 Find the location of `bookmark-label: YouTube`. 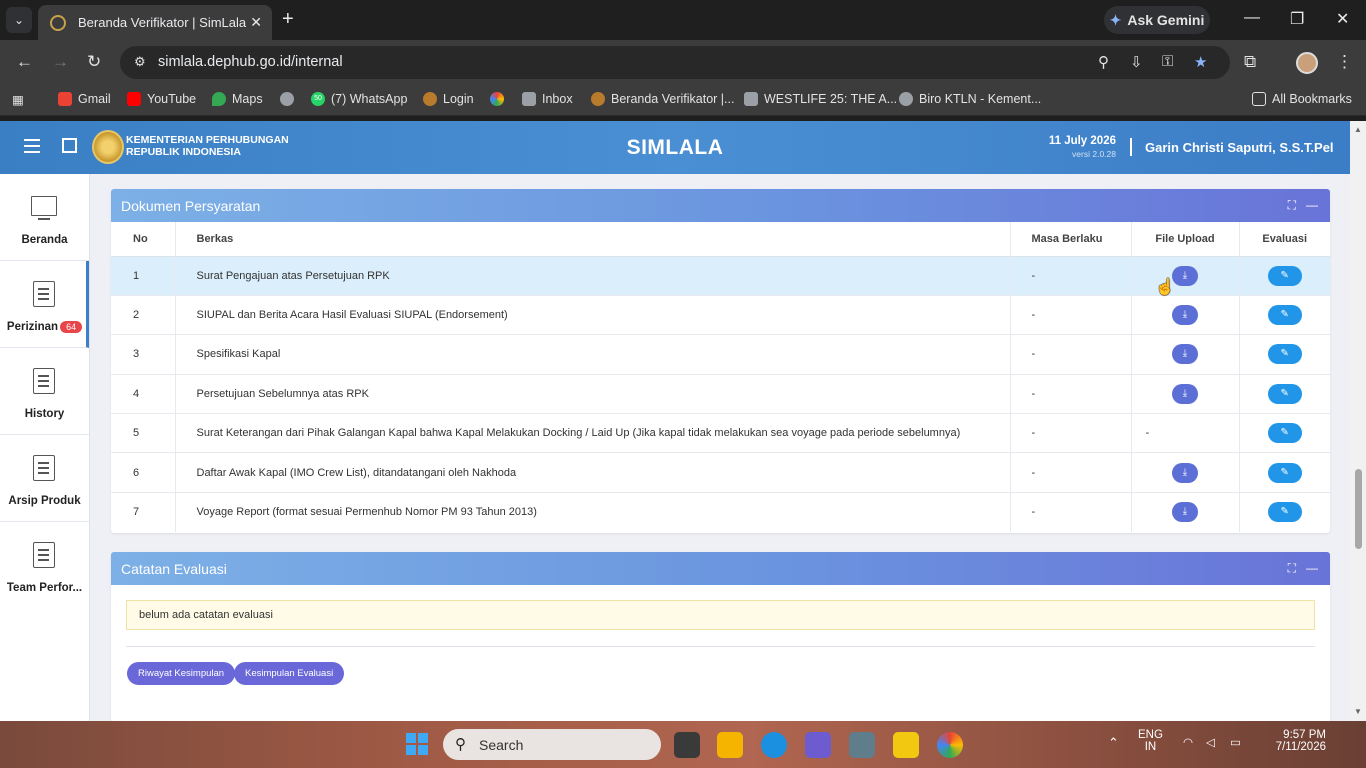

bookmark-label: YouTube is located at coordinates (172, 99).